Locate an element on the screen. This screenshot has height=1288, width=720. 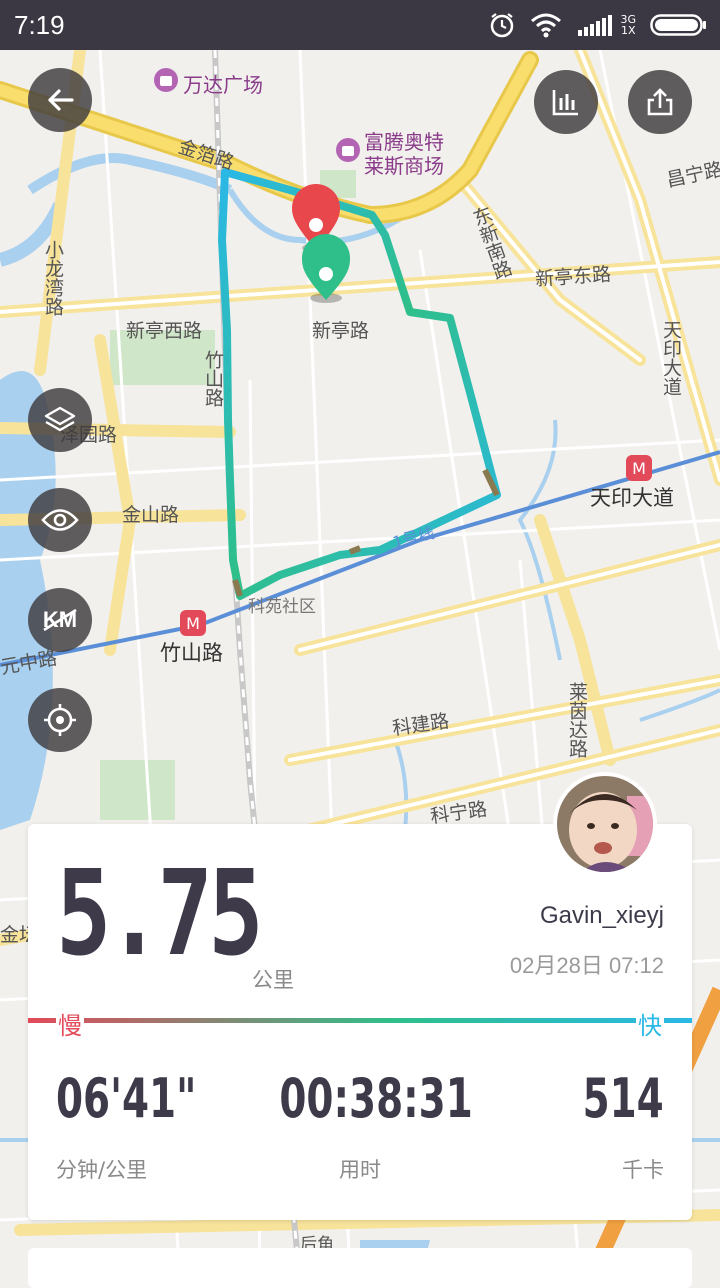
status-icons: 3G 1X is located at coordinates (598, 25).